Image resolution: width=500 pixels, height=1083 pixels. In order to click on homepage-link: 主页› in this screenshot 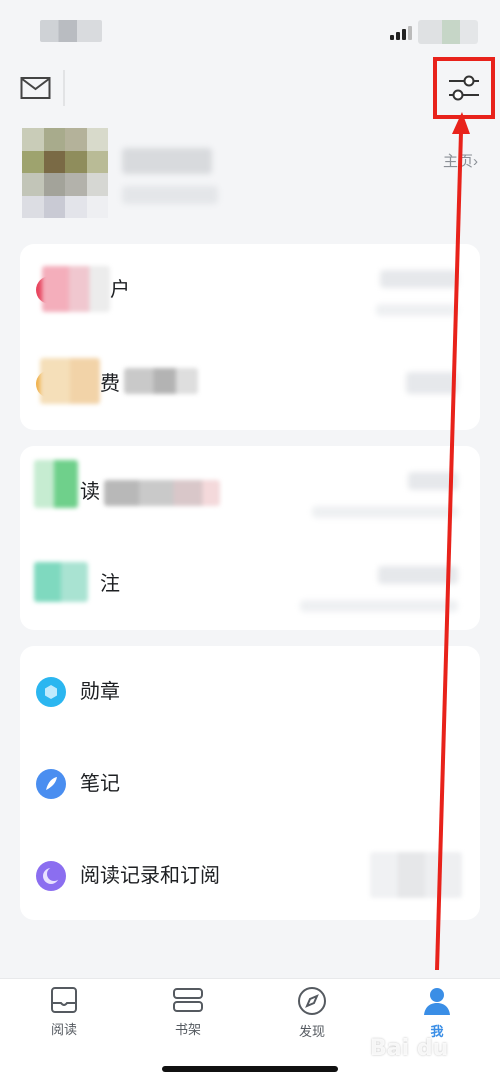, I will do `click(460, 160)`.